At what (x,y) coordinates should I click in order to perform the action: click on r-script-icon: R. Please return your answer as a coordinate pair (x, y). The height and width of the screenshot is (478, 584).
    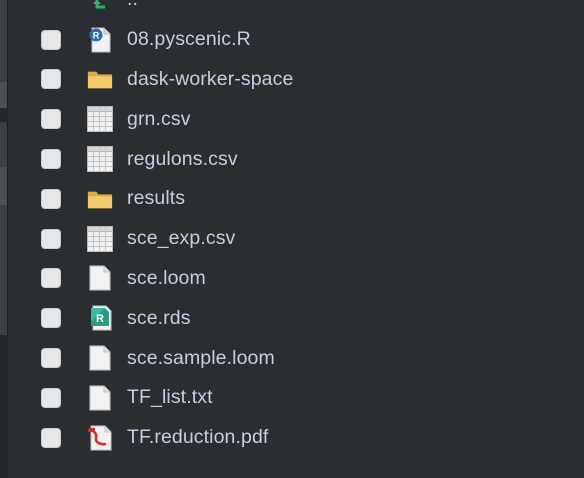
    Looking at the image, I should click on (100, 40).